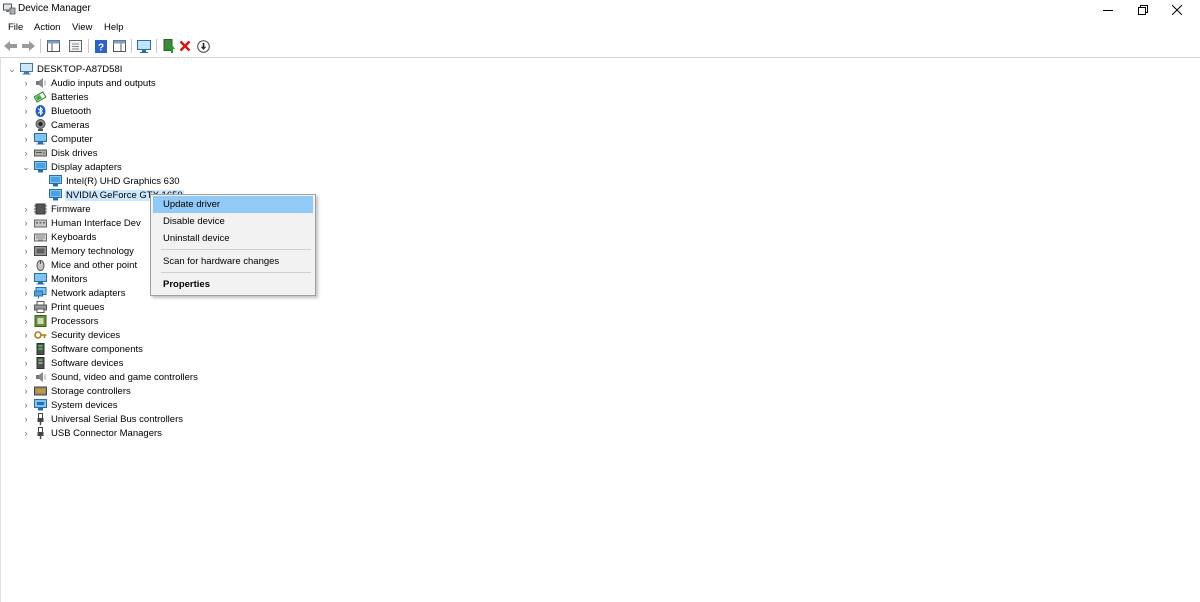 The width and height of the screenshot is (1200, 602). What do you see at coordinates (236, 249) in the screenshot?
I see `menu-separator` at bounding box center [236, 249].